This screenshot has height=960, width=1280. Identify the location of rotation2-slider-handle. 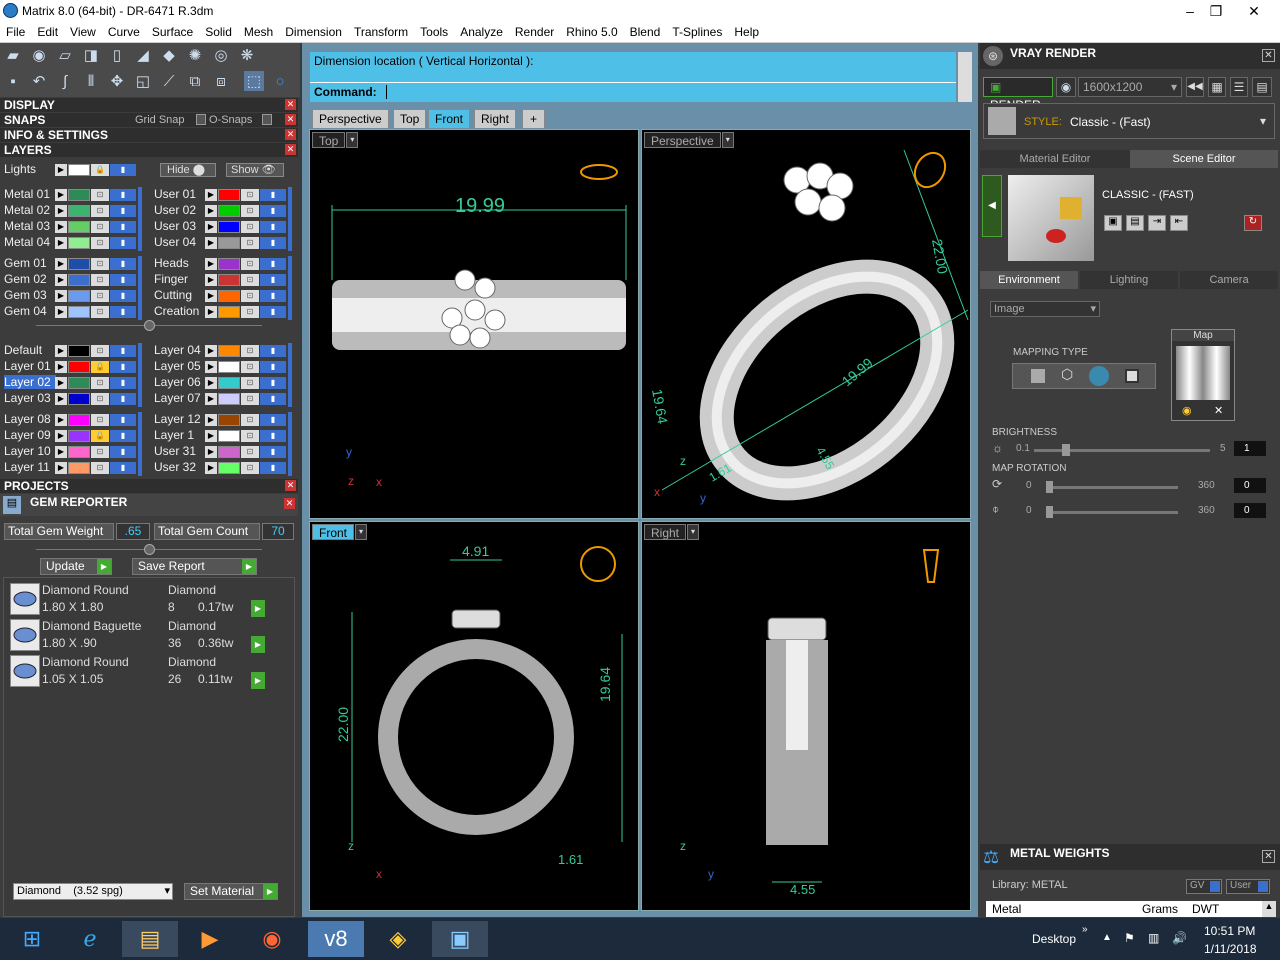
(1049, 512).